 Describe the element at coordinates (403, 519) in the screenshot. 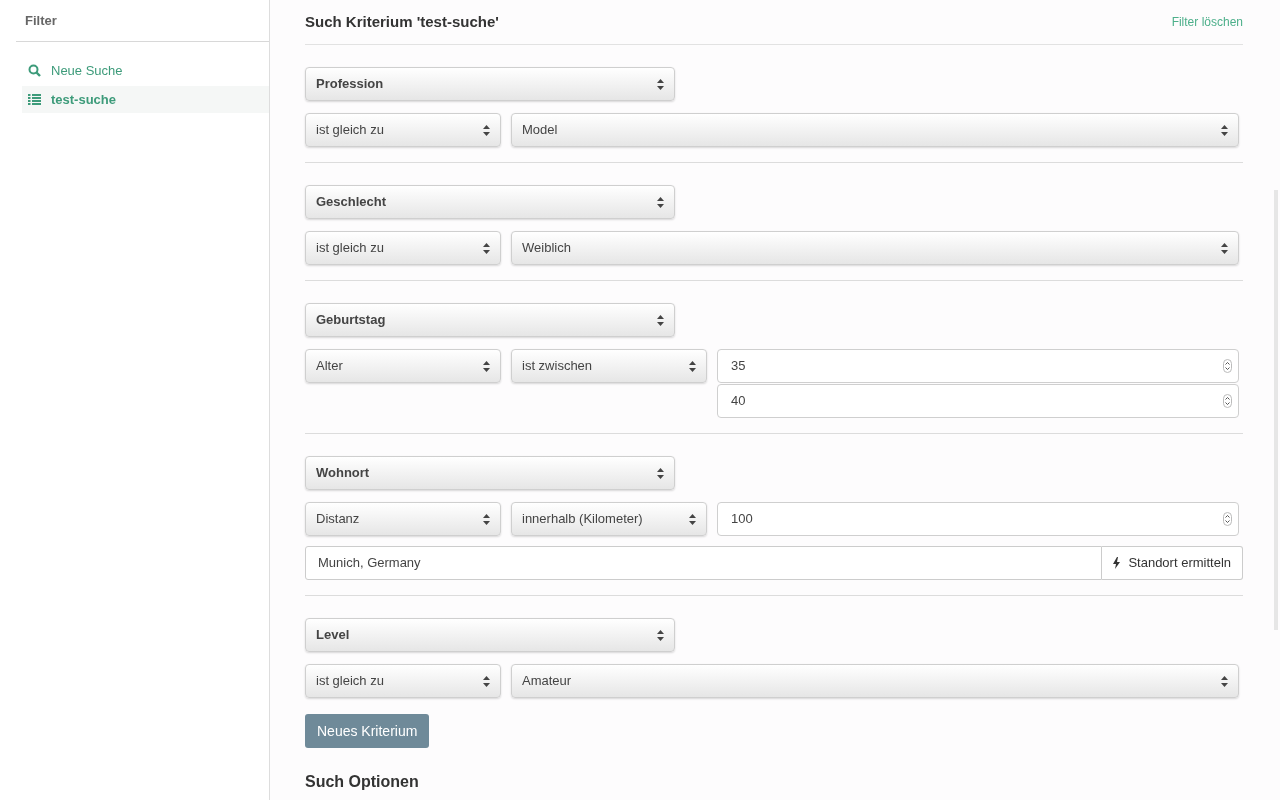

I see `select-dropdown: Distanz` at that location.